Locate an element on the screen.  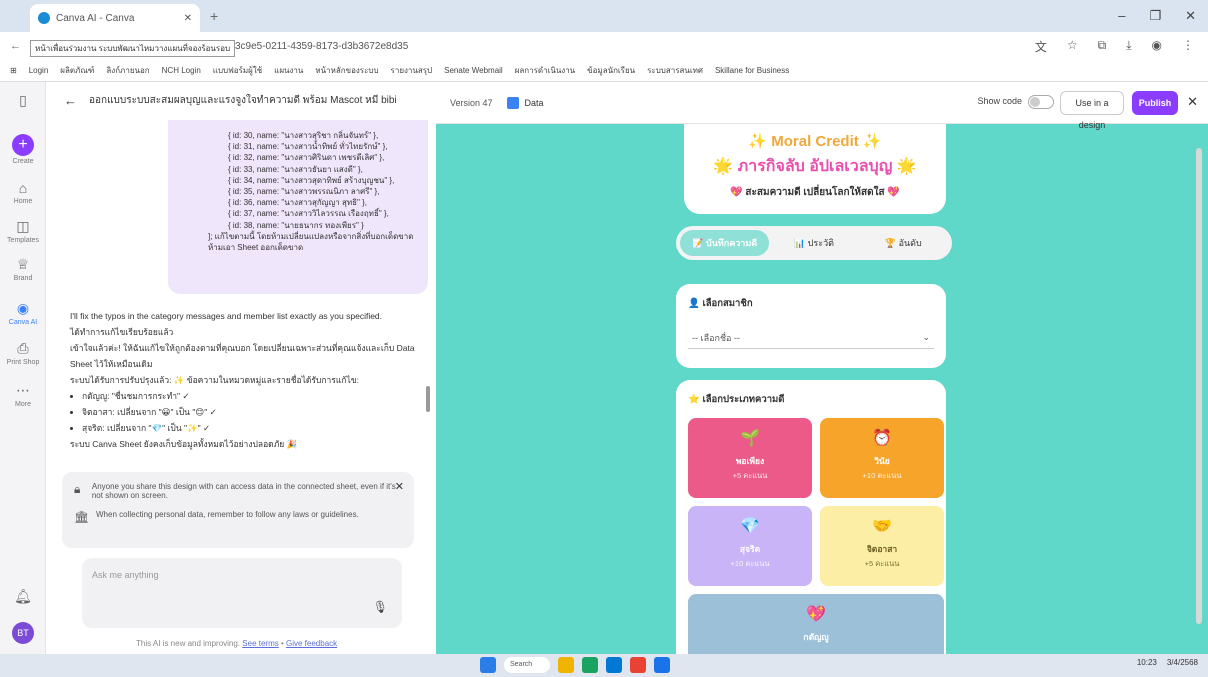
chevron-down-icon: ⌄ is located at coordinates (926, 337).